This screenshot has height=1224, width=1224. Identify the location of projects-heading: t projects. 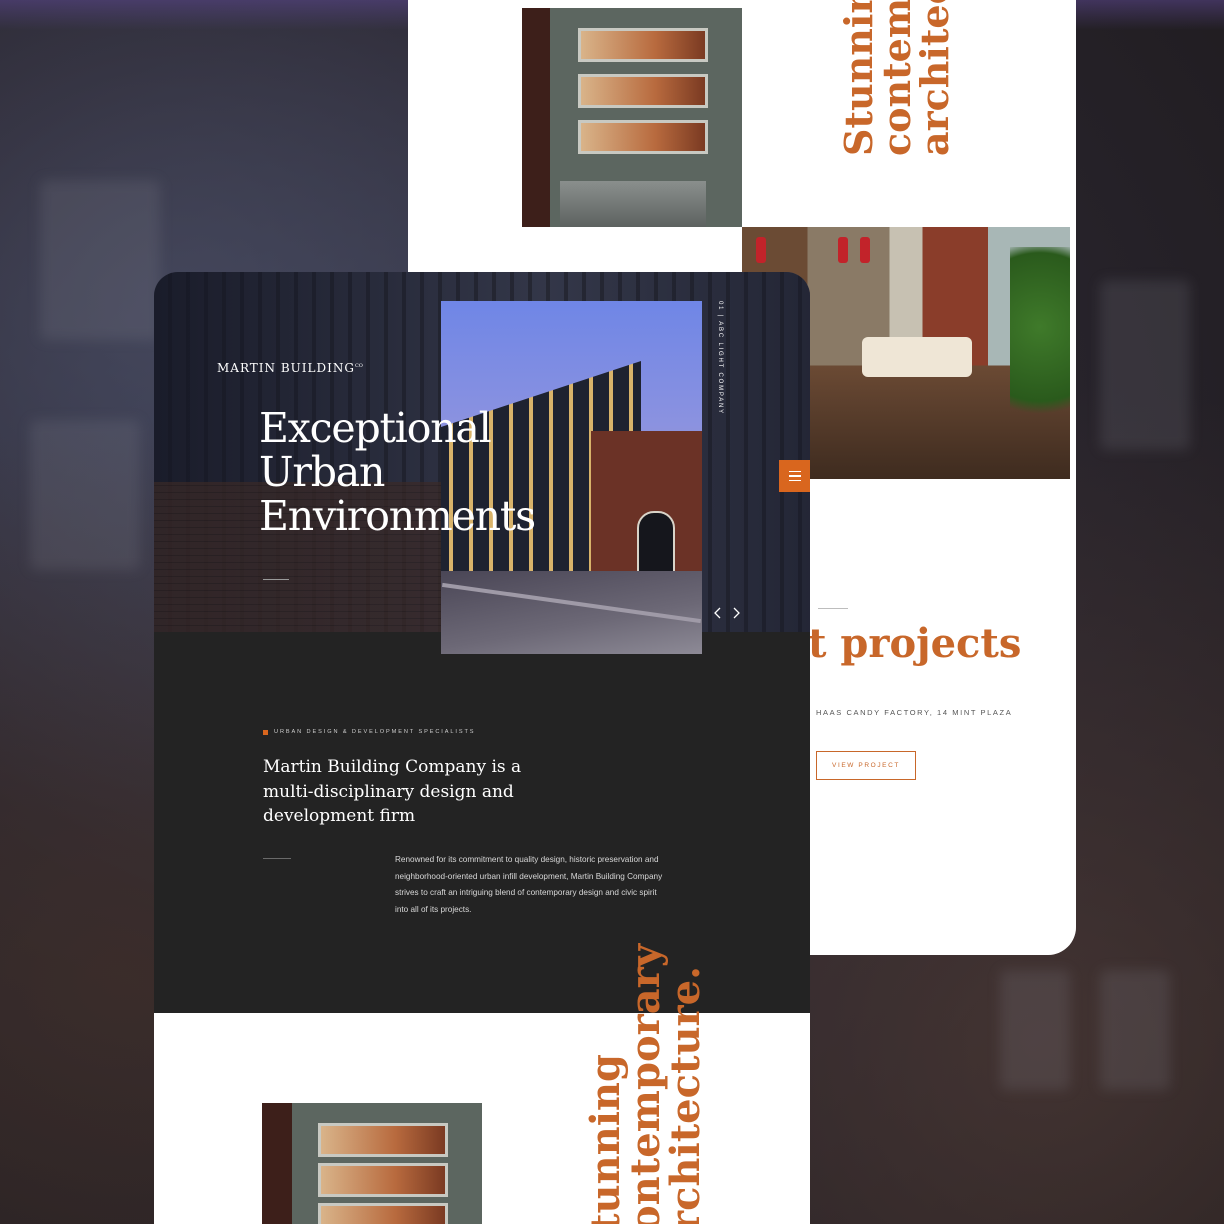
(915, 643).